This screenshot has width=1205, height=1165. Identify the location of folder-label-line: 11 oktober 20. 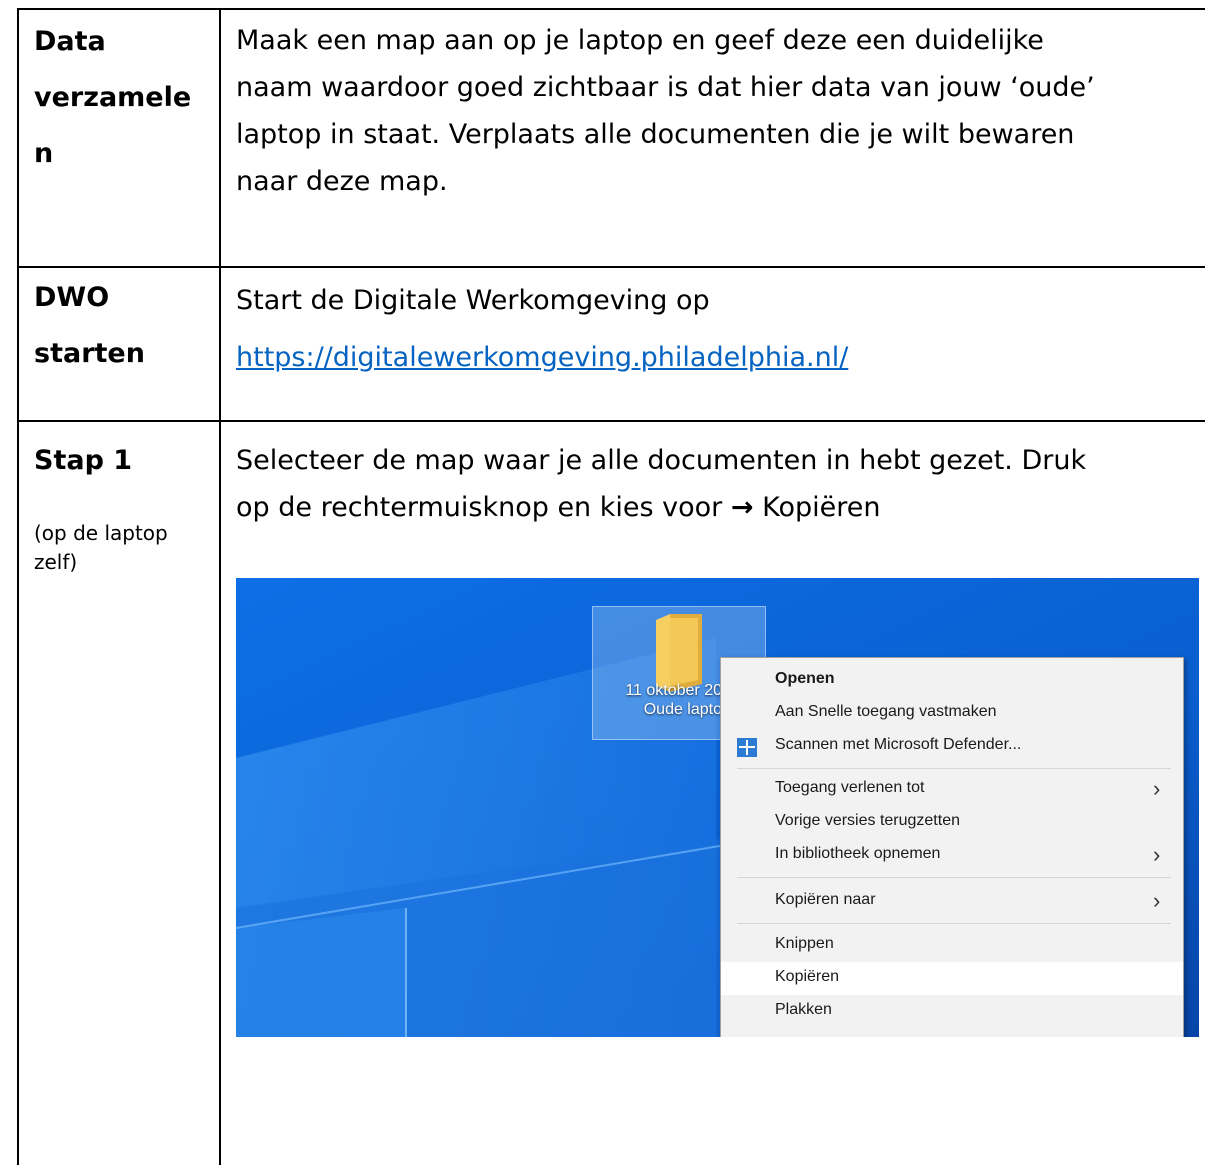
(673, 690).